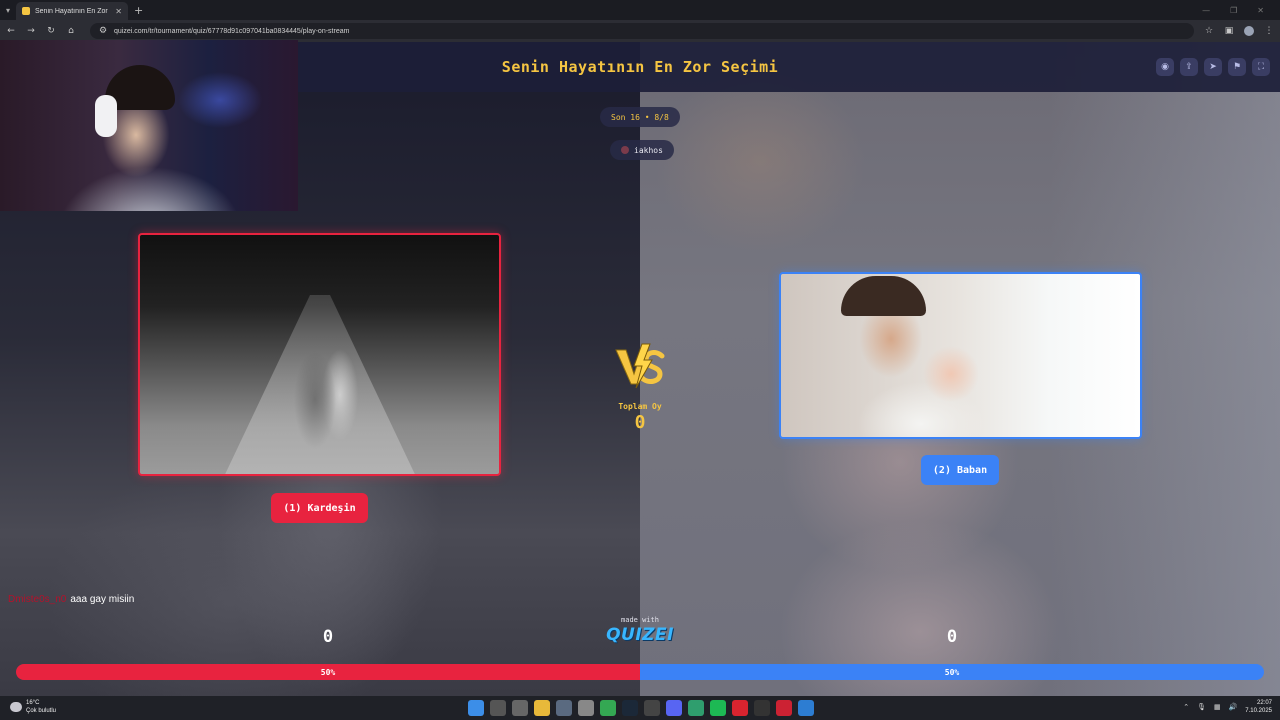 This screenshot has height=720, width=1280. What do you see at coordinates (1261, 67) in the screenshot?
I see `fullscreen-icon: ⛶` at bounding box center [1261, 67].